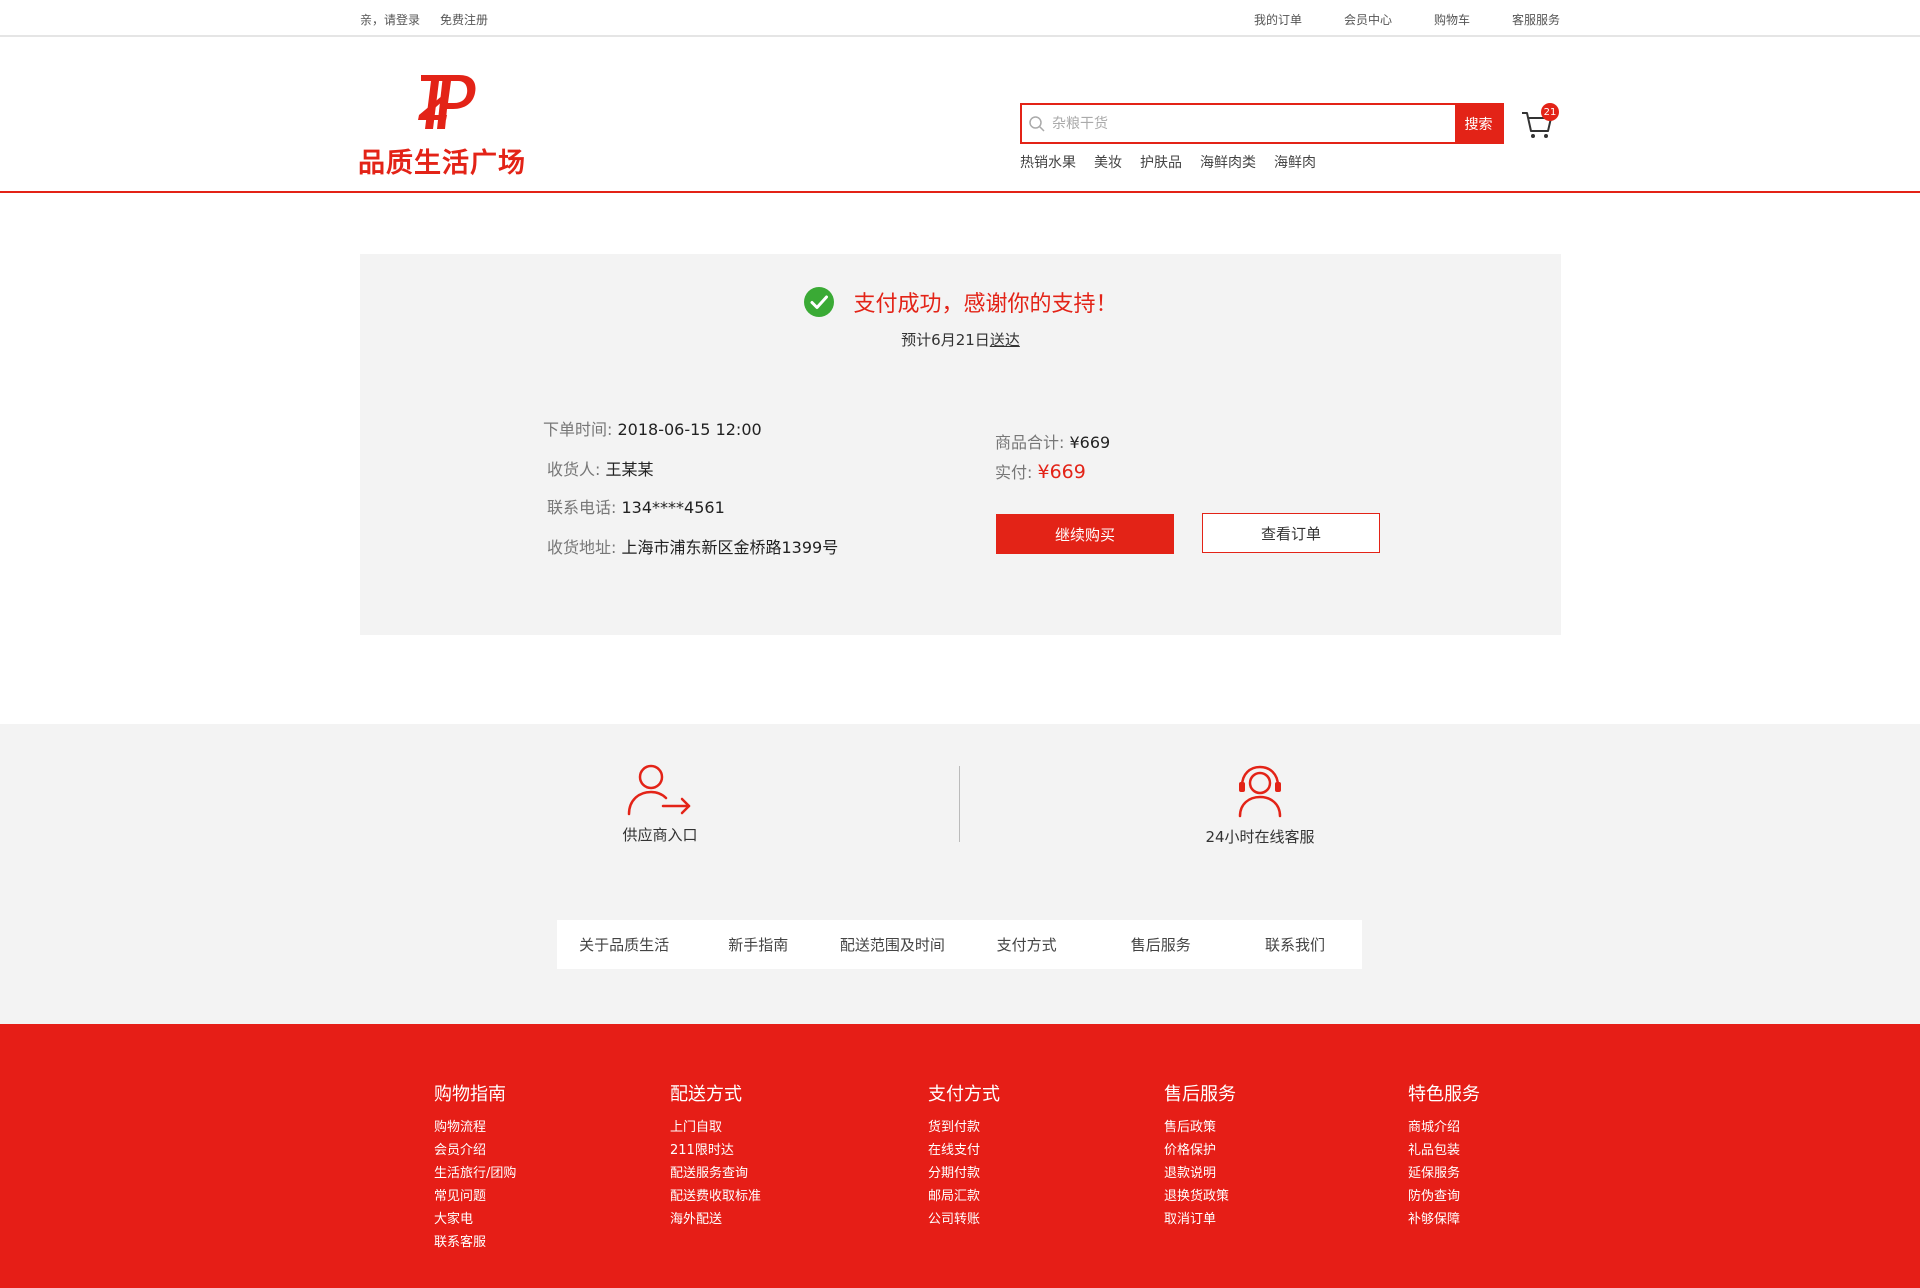  I want to click on nav-after-sales: 售后服务, so click(1161, 944).